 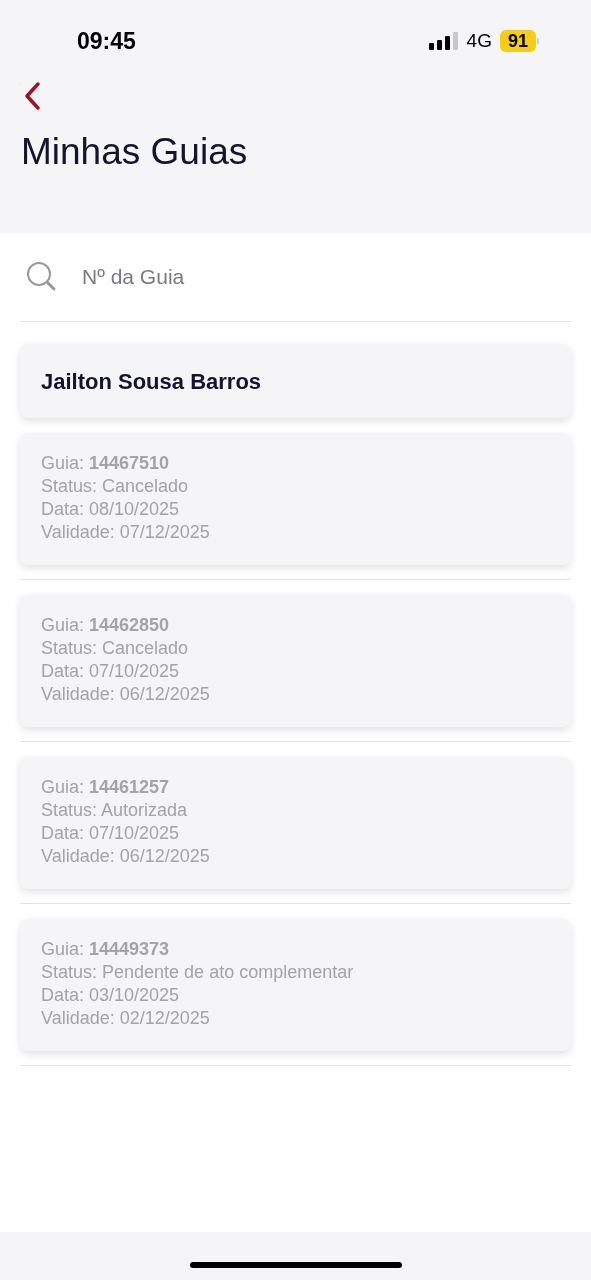 I want to click on guide-card: Guia: 14461257 Status: Autorizada Data: 07/10/2025 Validade: 06/12/2025, so click(x=295, y=823).